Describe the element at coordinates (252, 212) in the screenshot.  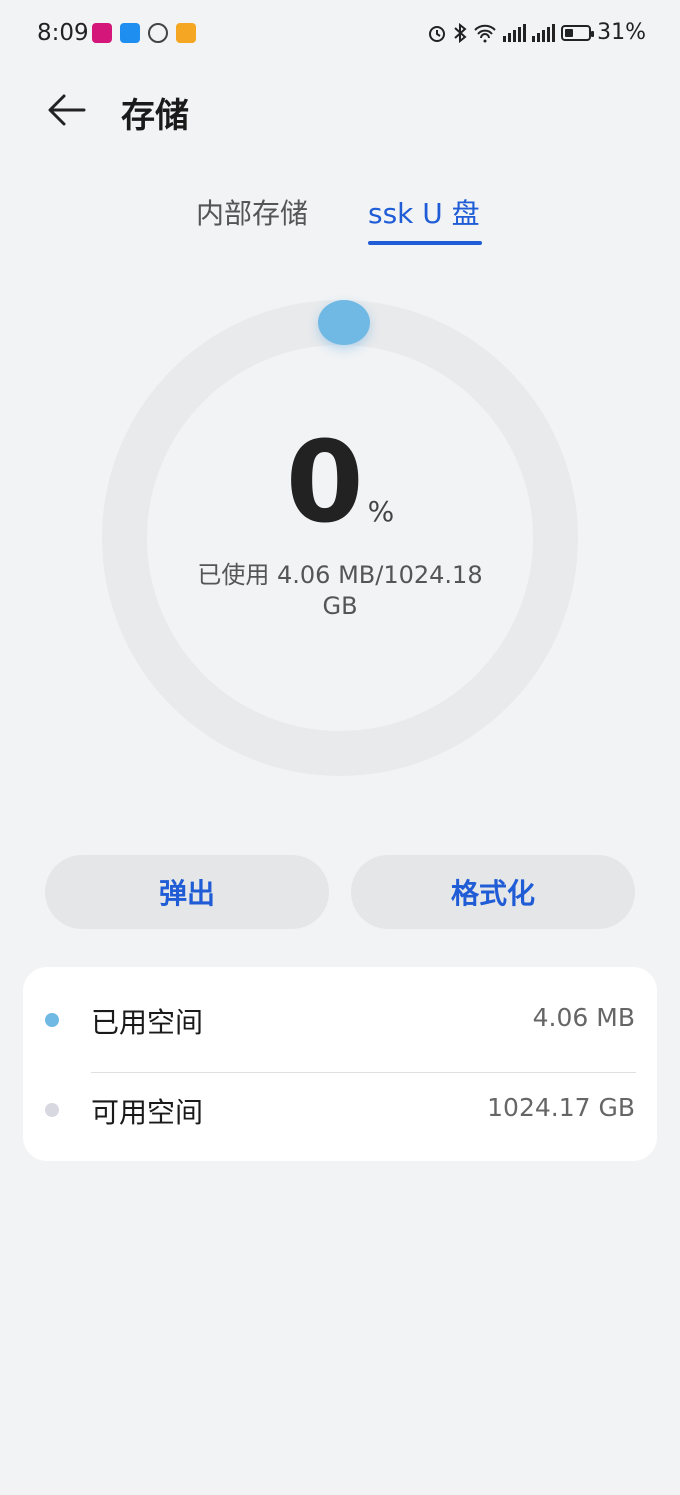
I see `tab-internal-storage: 内部存储` at that location.